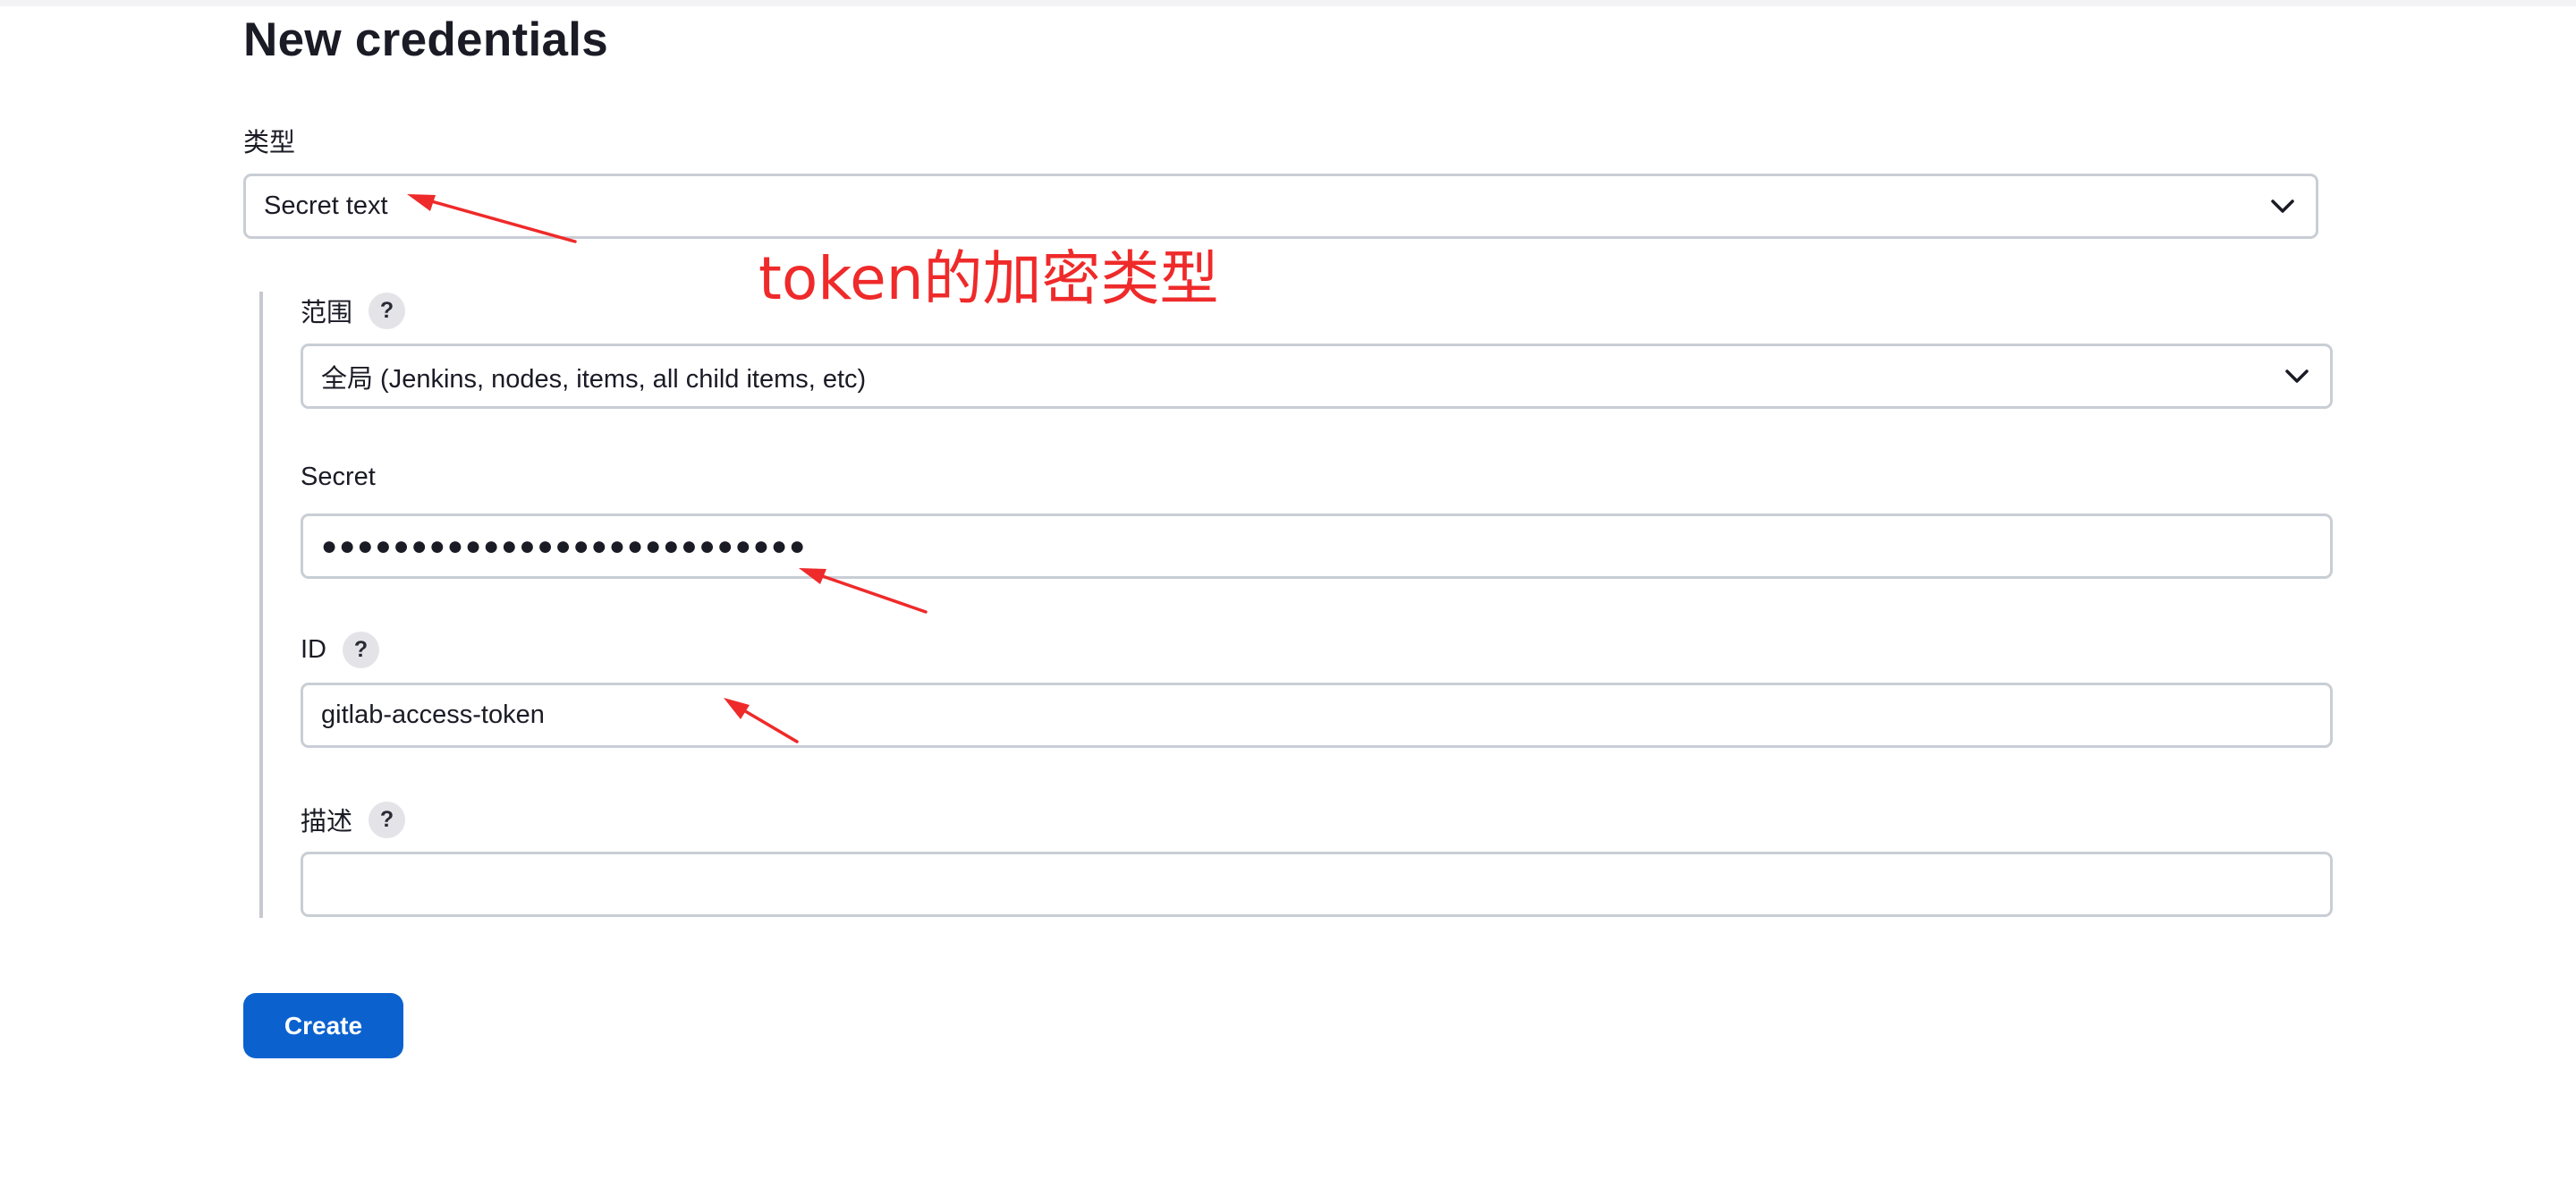  I want to click on id-help-icon: ?, so click(361, 650).